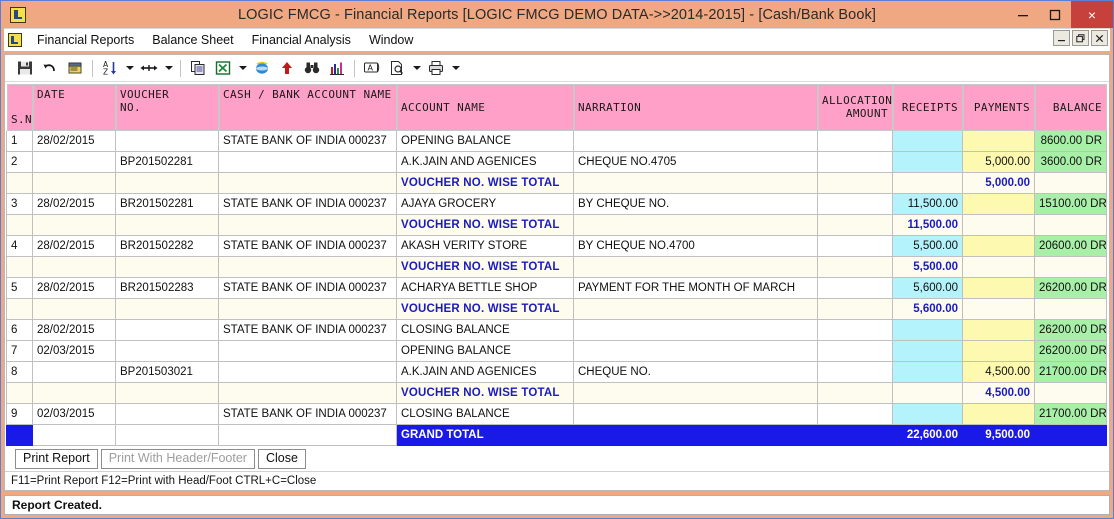 The width and height of the screenshot is (1114, 519). I want to click on cell-payments: 4,500.00, so click(998, 393).